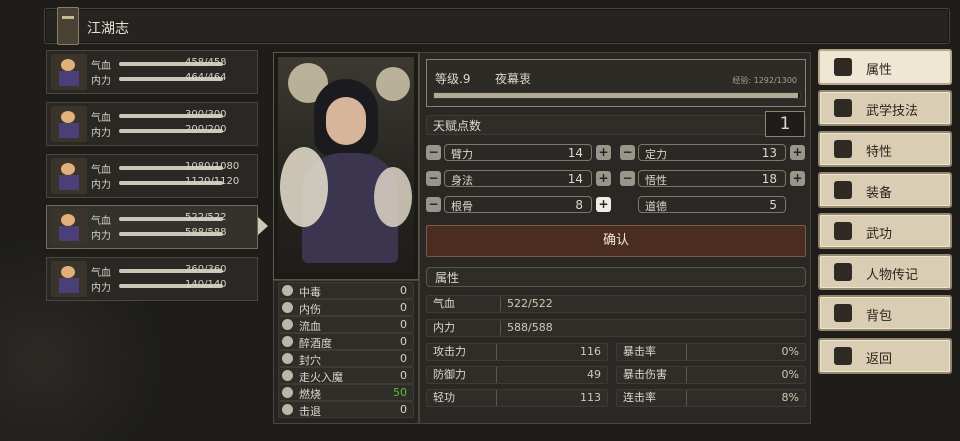 Image resolution: width=960 pixels, height=441 pixels. I want to click on menu-label: 人物传记, so click(892, 275).